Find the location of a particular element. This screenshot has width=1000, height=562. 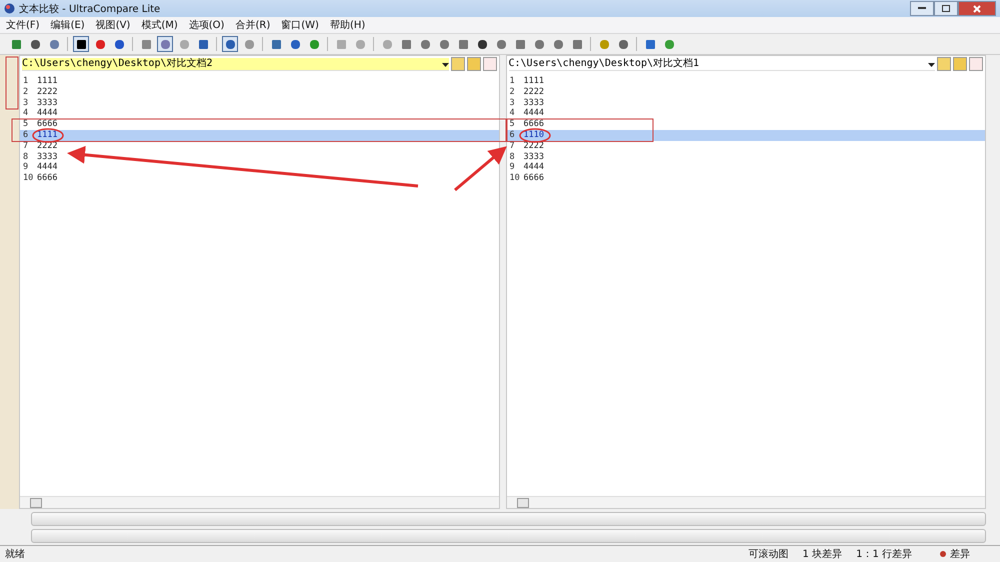

status-text: 可滚动图 is located at coordinates (768, 554).